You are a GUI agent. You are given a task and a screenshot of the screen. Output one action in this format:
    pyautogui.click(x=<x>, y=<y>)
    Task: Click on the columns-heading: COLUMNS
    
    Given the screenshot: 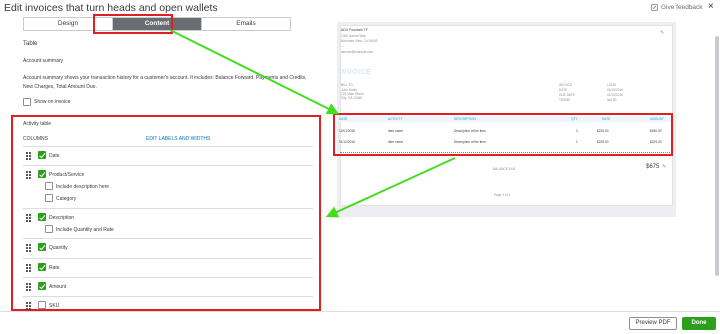 What is the action you would take?
    pyautogui.click(x=36, y=139)
    